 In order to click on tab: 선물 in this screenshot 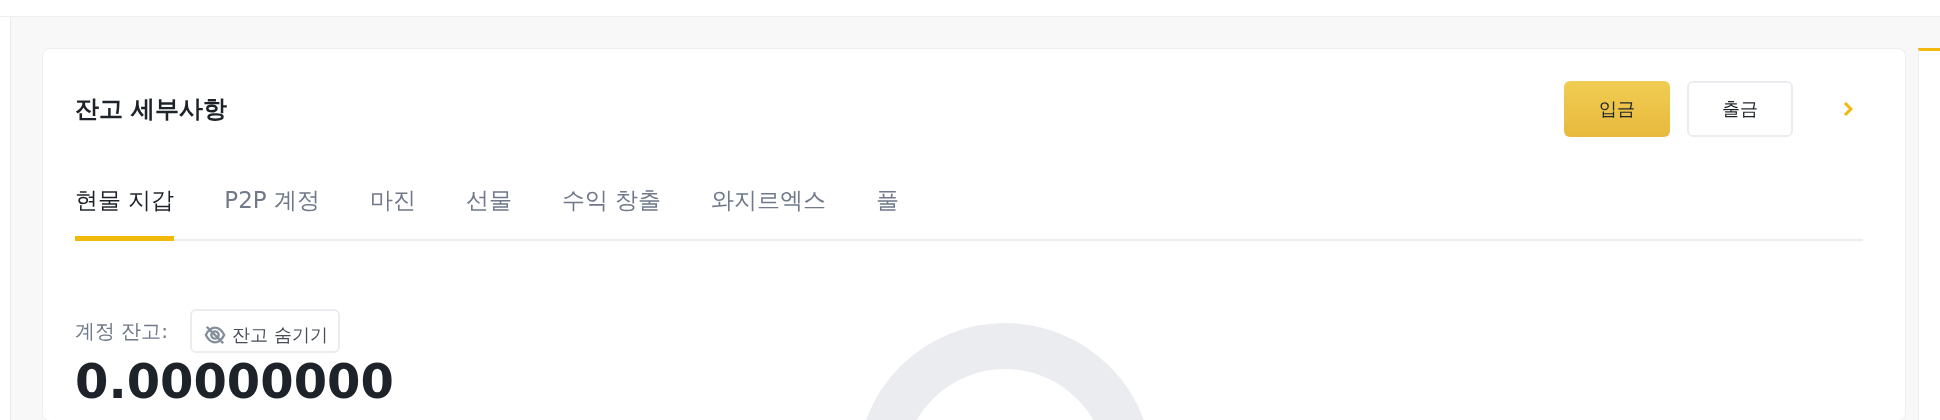, I will do `click(489, 205)`.